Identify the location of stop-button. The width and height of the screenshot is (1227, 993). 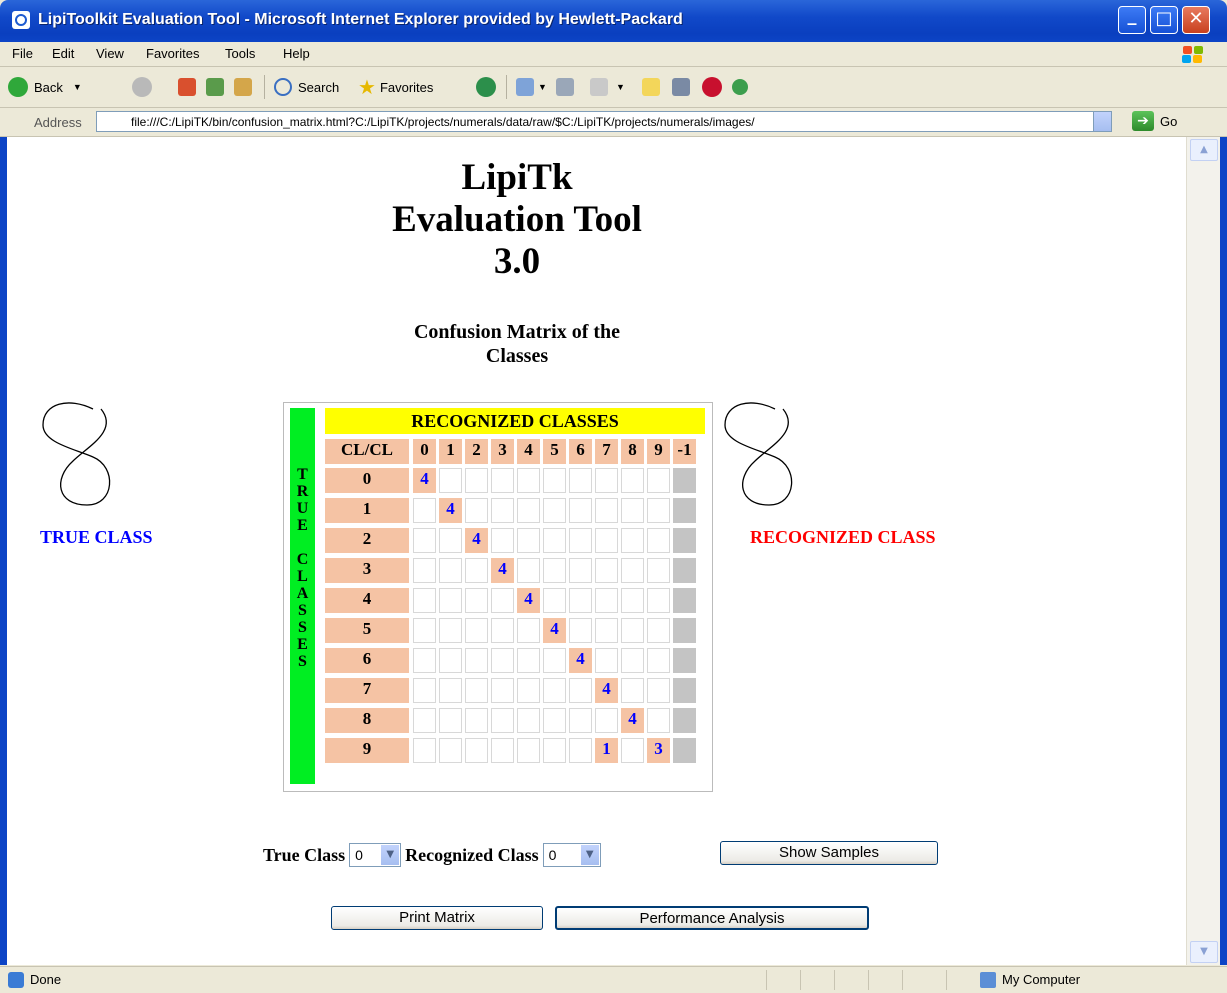
(187, 87).